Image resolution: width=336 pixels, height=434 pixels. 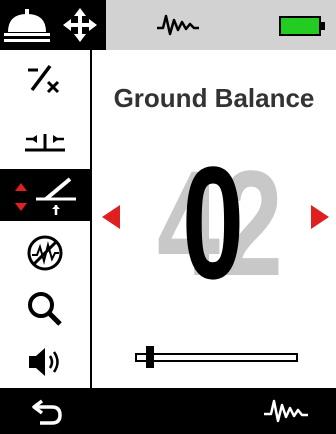 I want to click on value-text: 0, so click(x=213, y=220).